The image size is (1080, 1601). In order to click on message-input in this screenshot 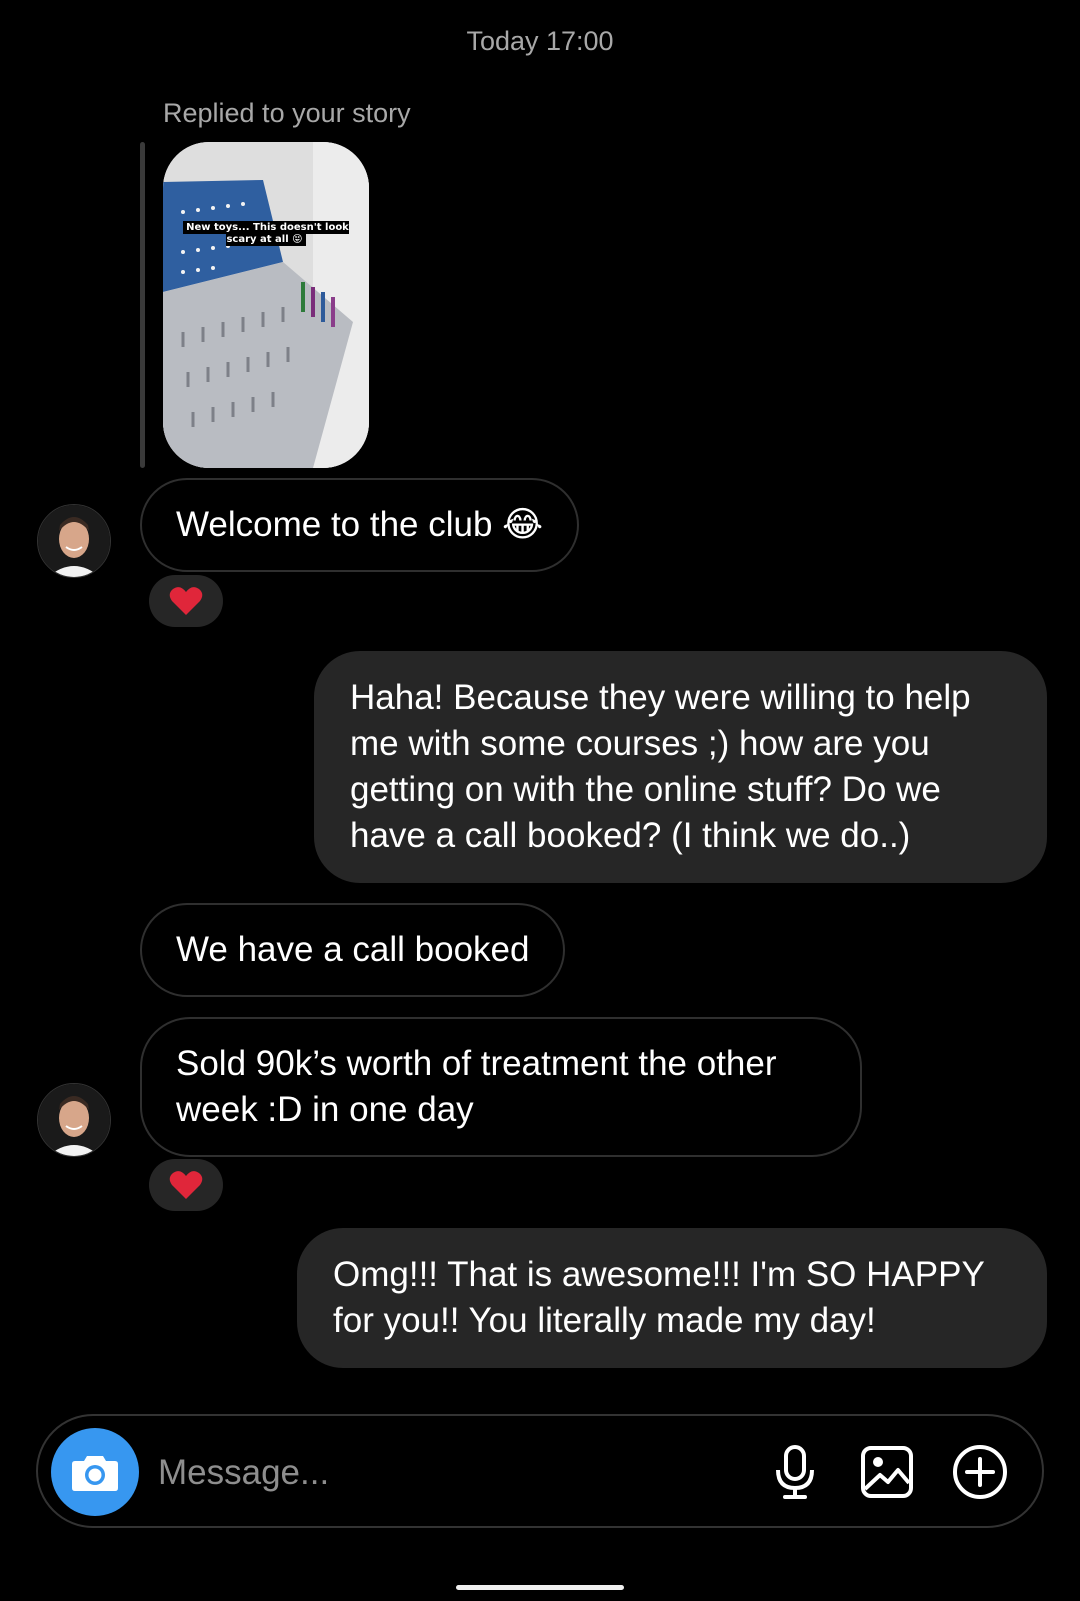, I will do `click(388, 1473)`.